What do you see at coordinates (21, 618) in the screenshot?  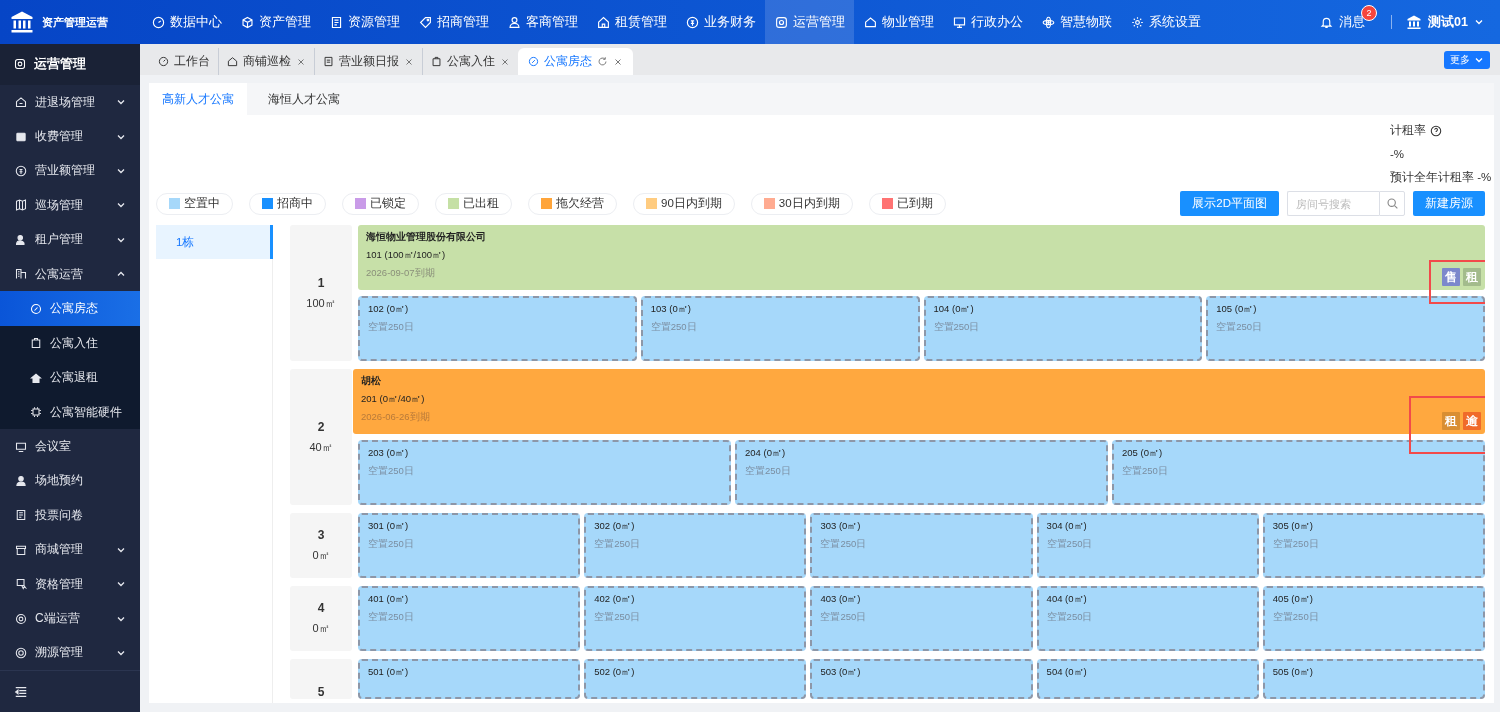 I see `target-icon` at bounding box center [21, 618].